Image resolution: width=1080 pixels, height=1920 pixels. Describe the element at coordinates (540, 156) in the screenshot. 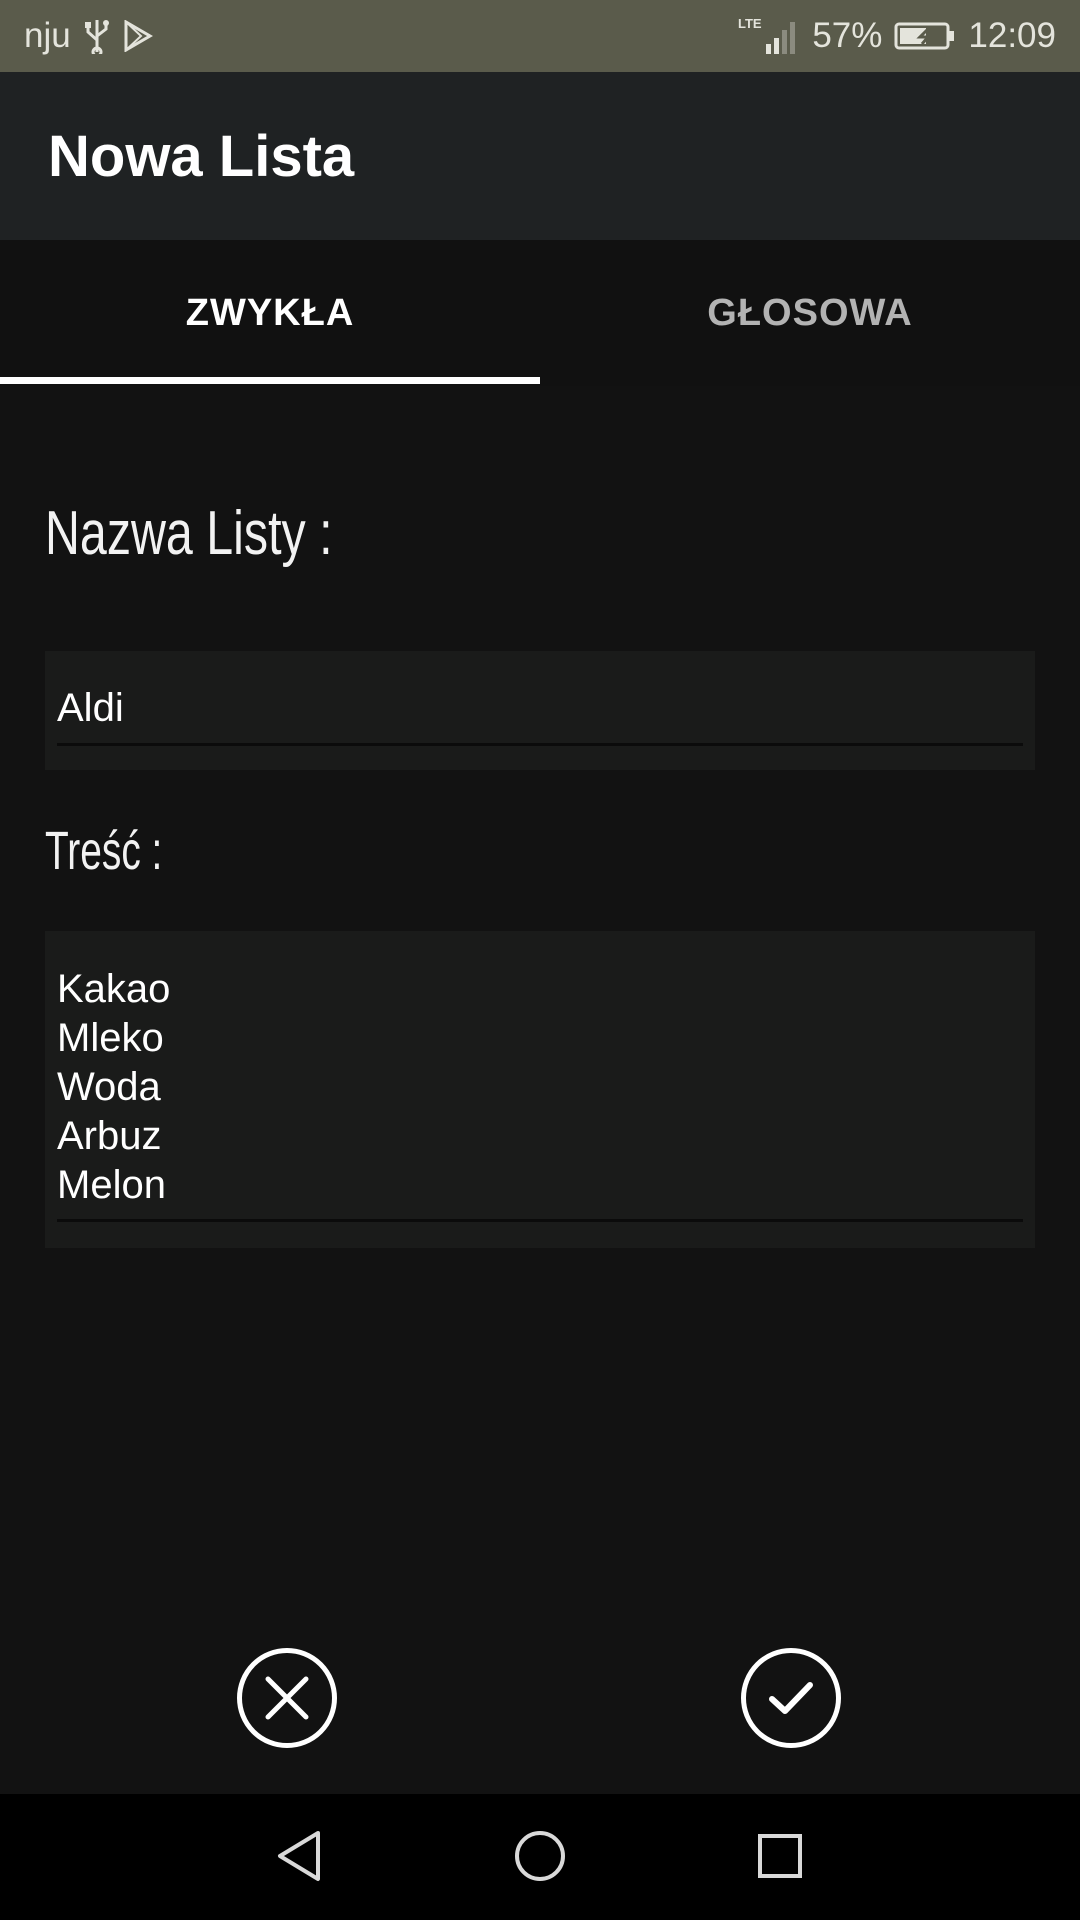

I see `app-bar: Nowa Lista` at that location.